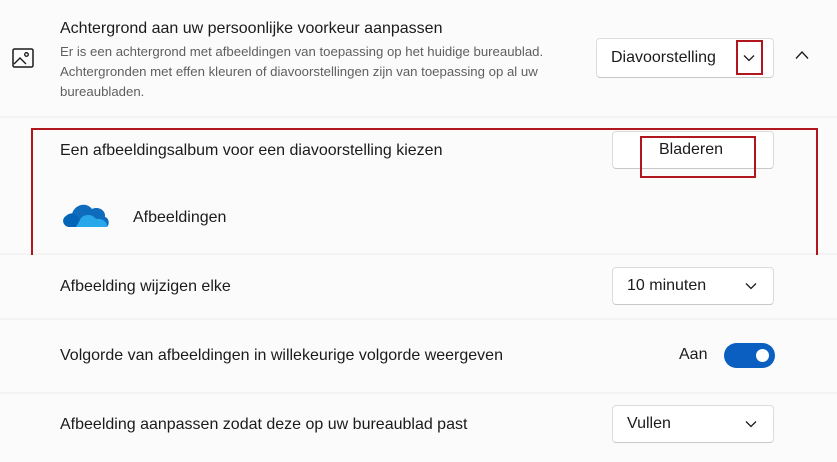 This screenshot has height=462, width=837. I want to click on fit-value: Vullen, so click(649, 423).